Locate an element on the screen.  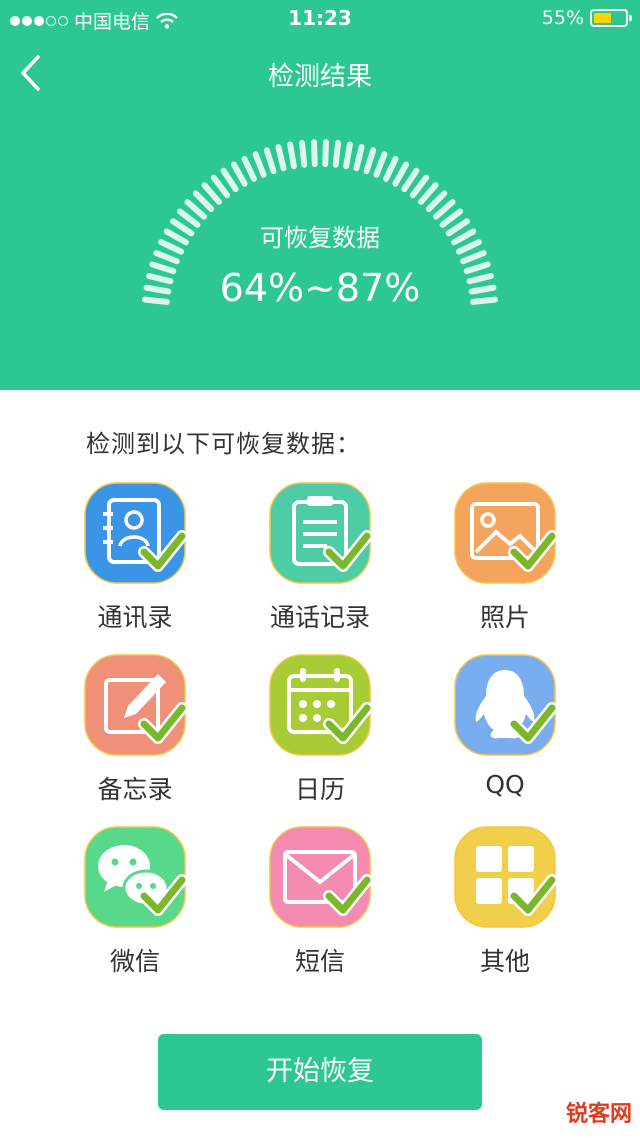
calendar-icon is located at coordinates (320, 706).